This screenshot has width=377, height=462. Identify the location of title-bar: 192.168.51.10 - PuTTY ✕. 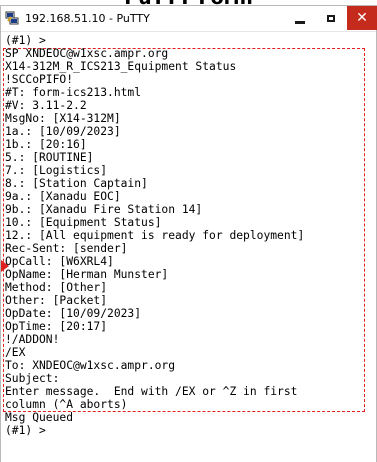
(189, 19).